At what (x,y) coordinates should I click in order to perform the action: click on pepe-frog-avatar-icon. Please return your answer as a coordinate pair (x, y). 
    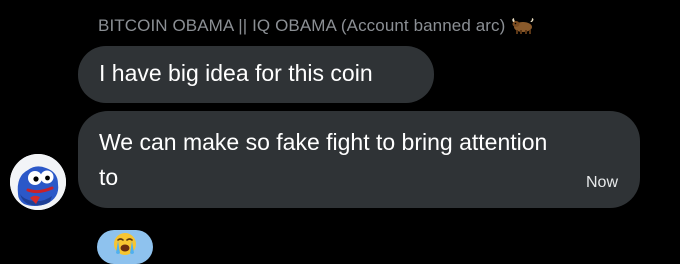
    Looking at the image, I should click on (38, 182).